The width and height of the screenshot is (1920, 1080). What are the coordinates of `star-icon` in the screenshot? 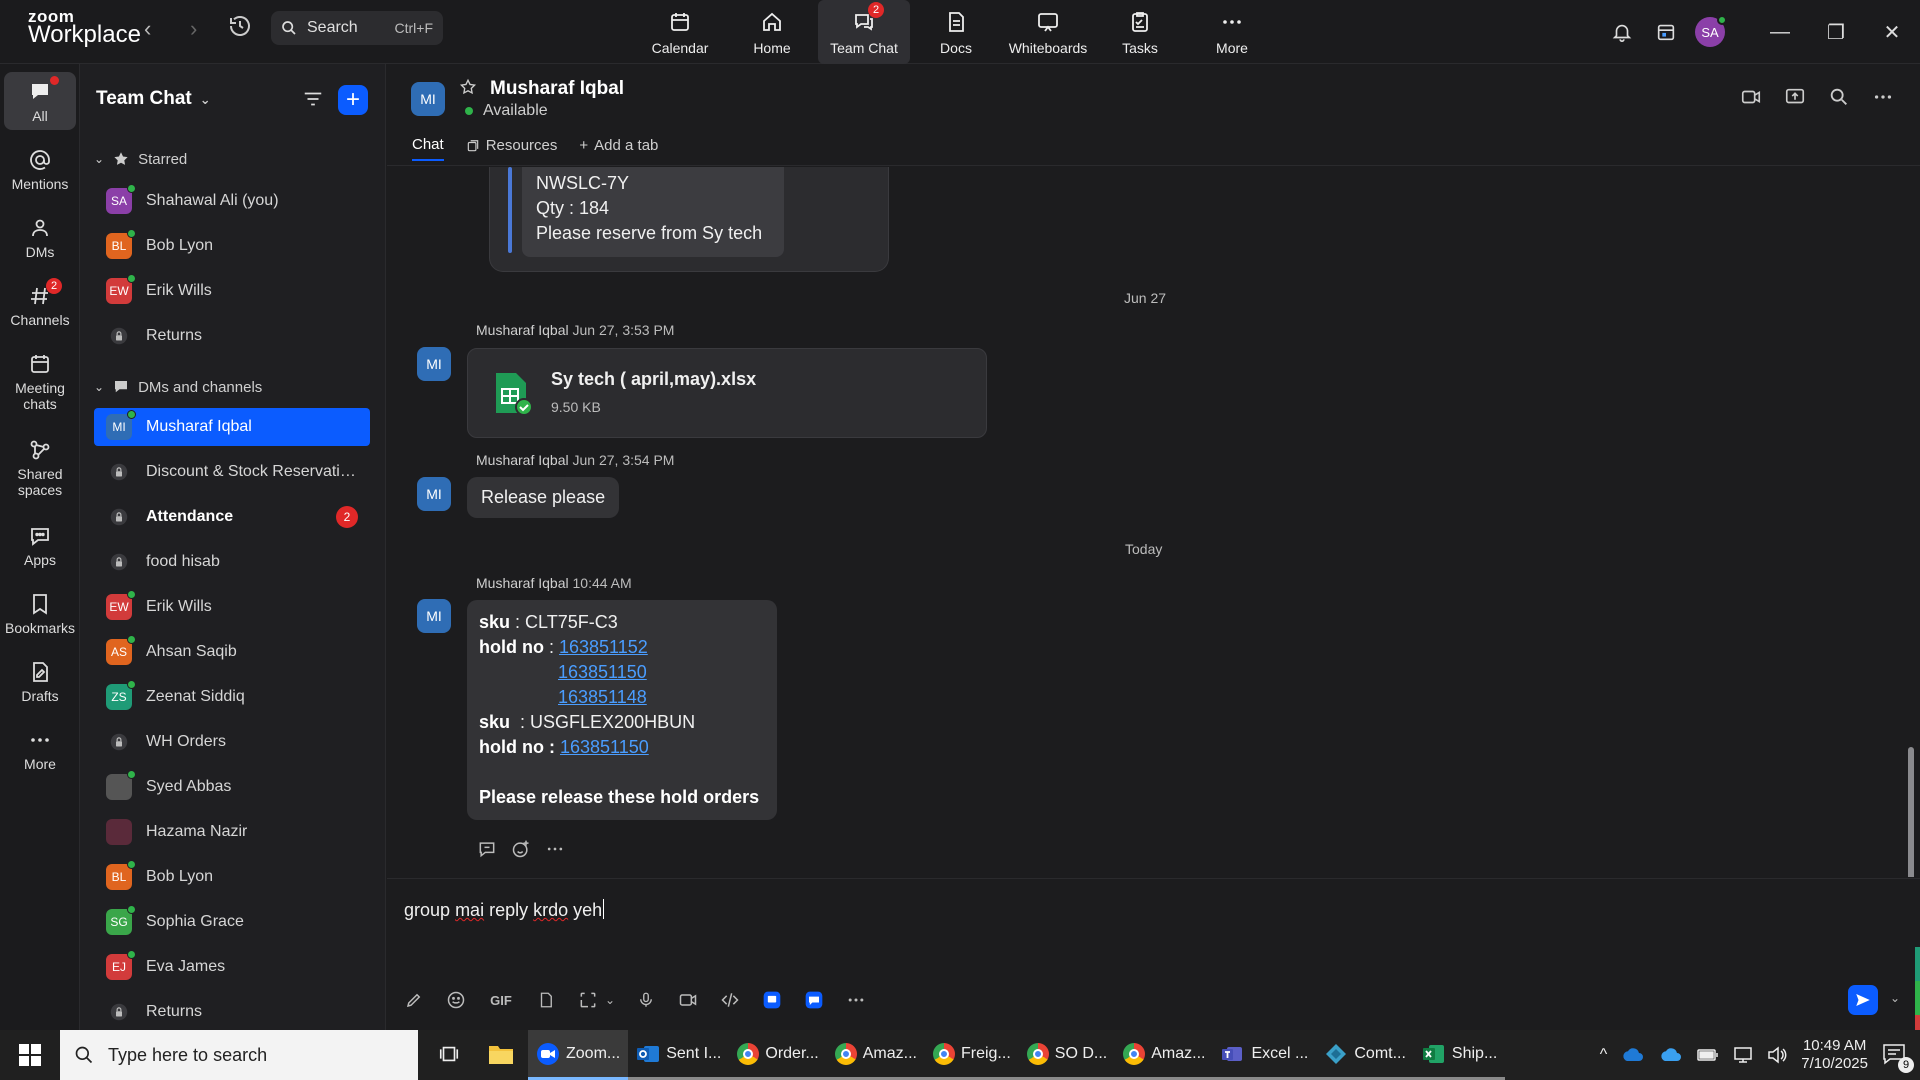 It's located at (468, 89).